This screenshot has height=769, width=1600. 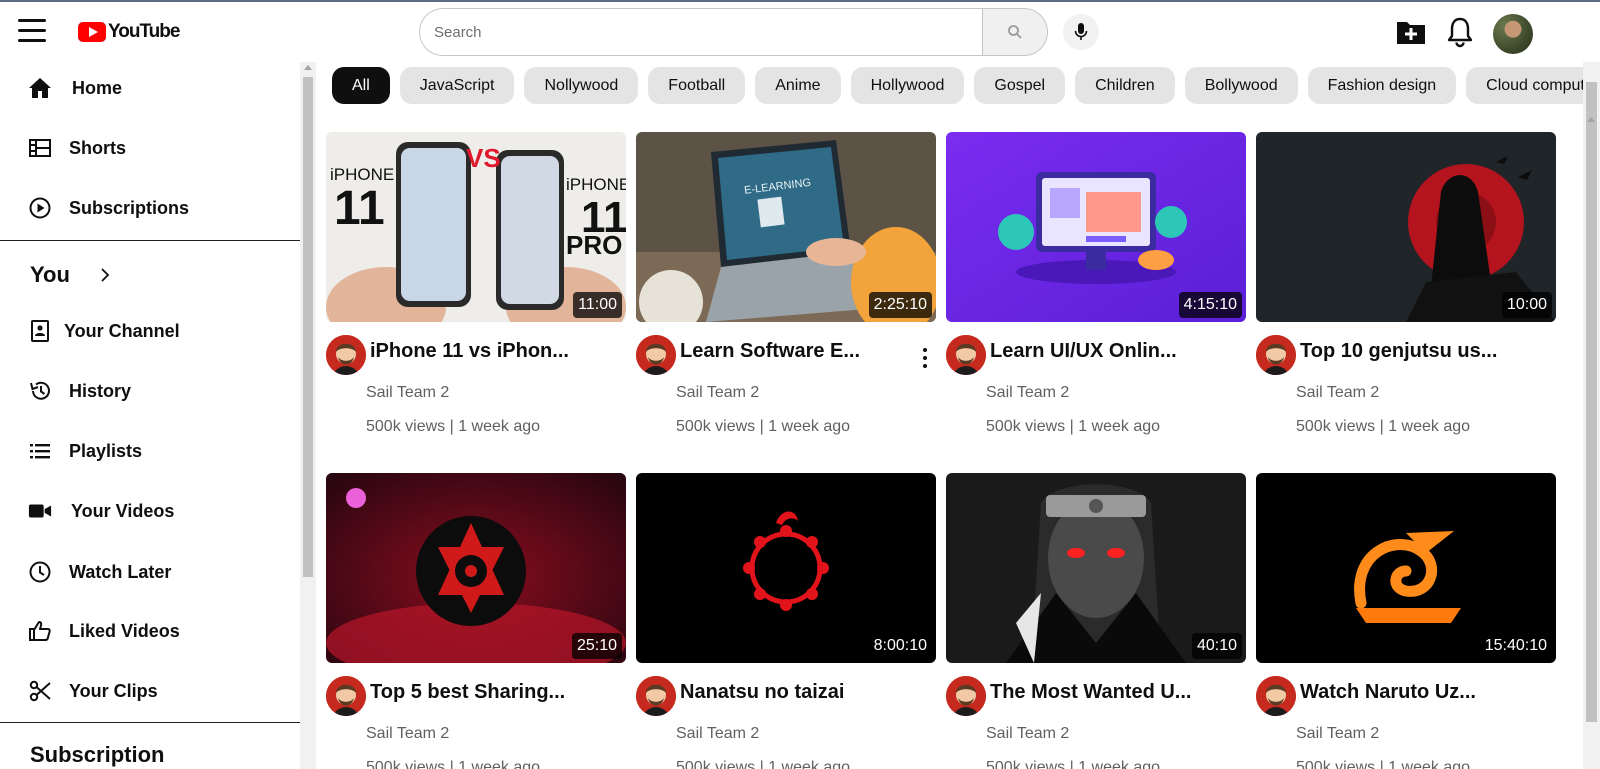 What do you see at coordinates (1513, 34) in the screenshot?
I see `account-avatar` at bounding box center [1513, 34].